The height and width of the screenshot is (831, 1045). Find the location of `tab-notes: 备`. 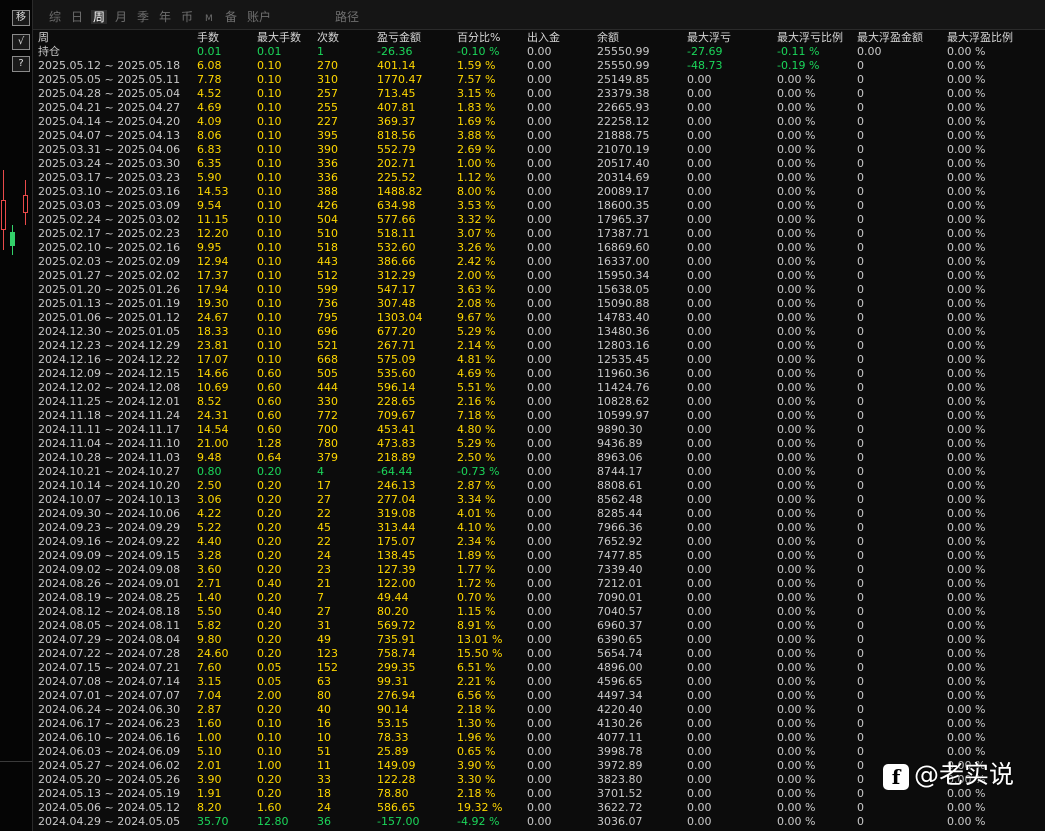

tab-notes: 备 is located at coordinates (231, 17).